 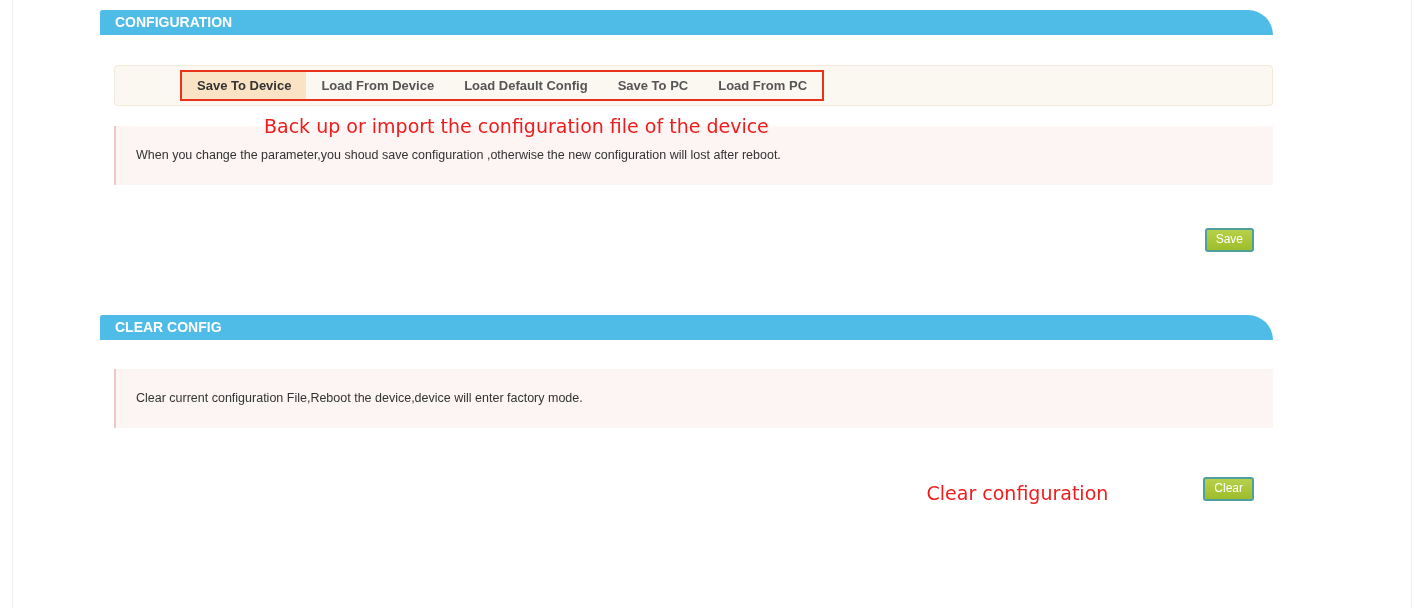 I want to click on section-header: CONFIGURATION, so click(x=686, y=22).